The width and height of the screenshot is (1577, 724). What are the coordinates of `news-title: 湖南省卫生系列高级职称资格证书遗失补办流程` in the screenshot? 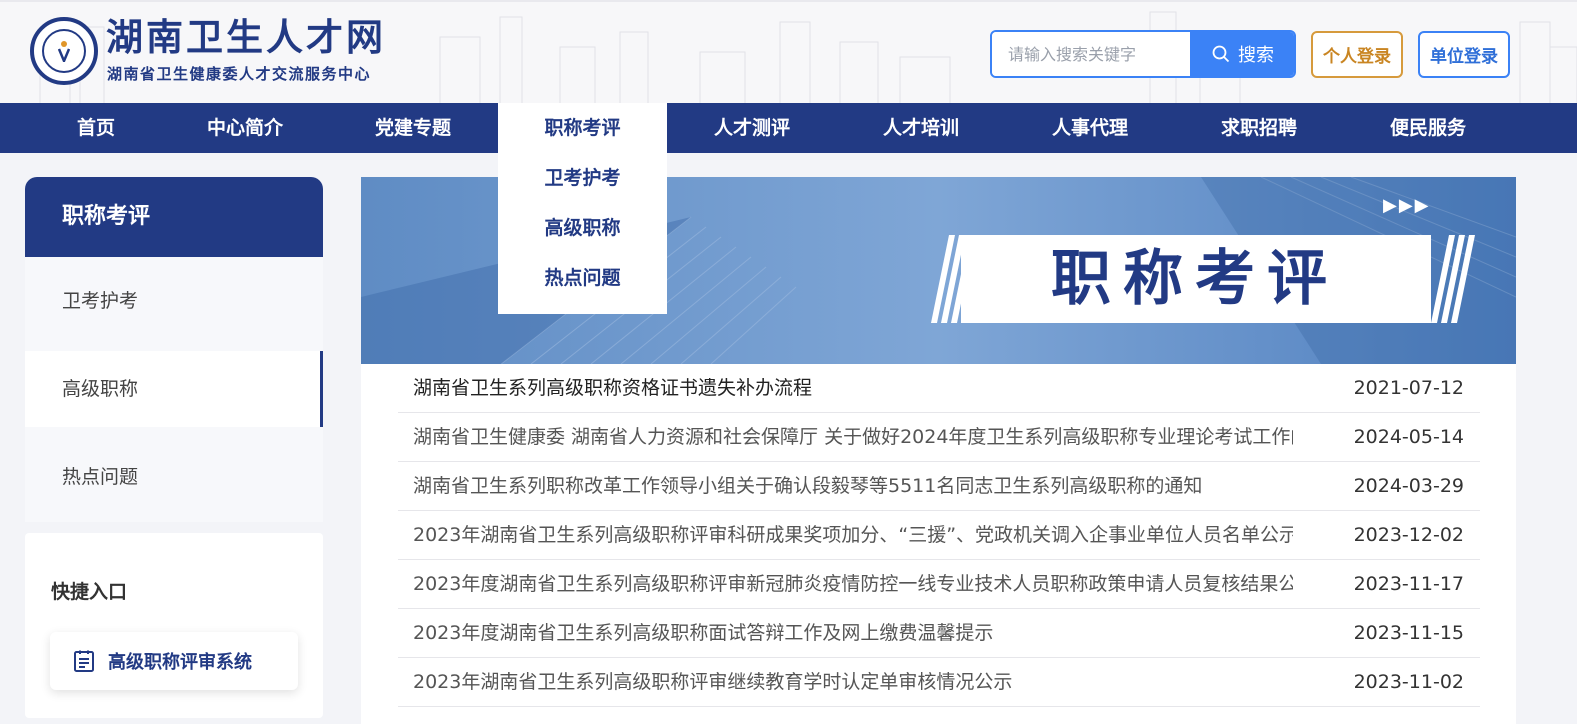 It's located at (853, 388).